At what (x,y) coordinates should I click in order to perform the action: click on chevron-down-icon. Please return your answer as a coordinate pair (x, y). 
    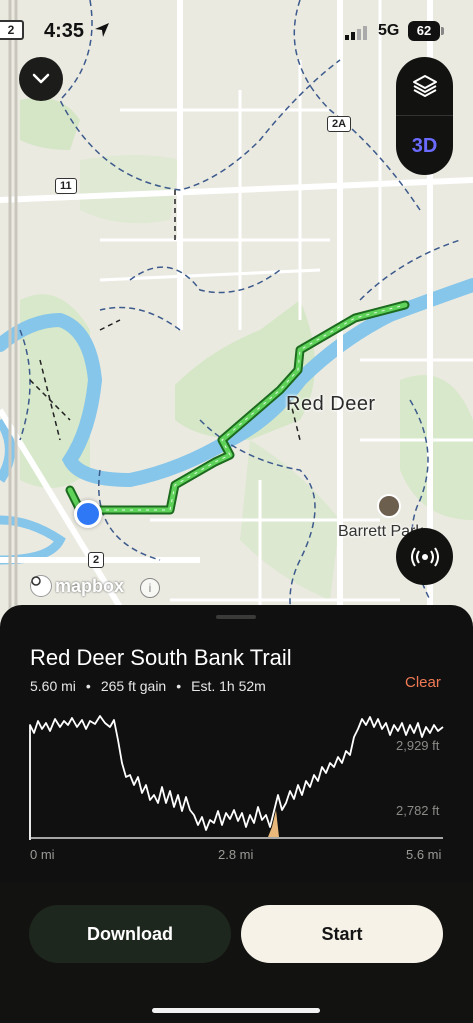
    Looking at the image, I should click on (41, 78).